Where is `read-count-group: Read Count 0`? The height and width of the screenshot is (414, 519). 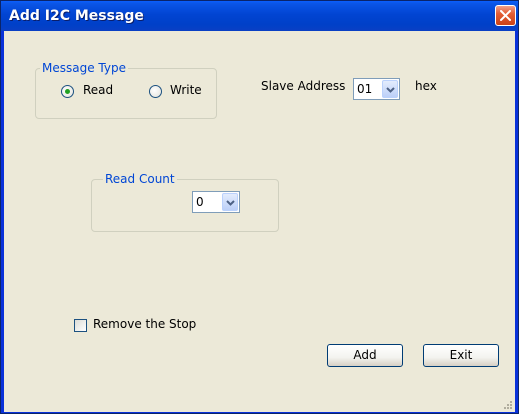 read-count-group: Read Count 0 is located at coordinates (185, 202).